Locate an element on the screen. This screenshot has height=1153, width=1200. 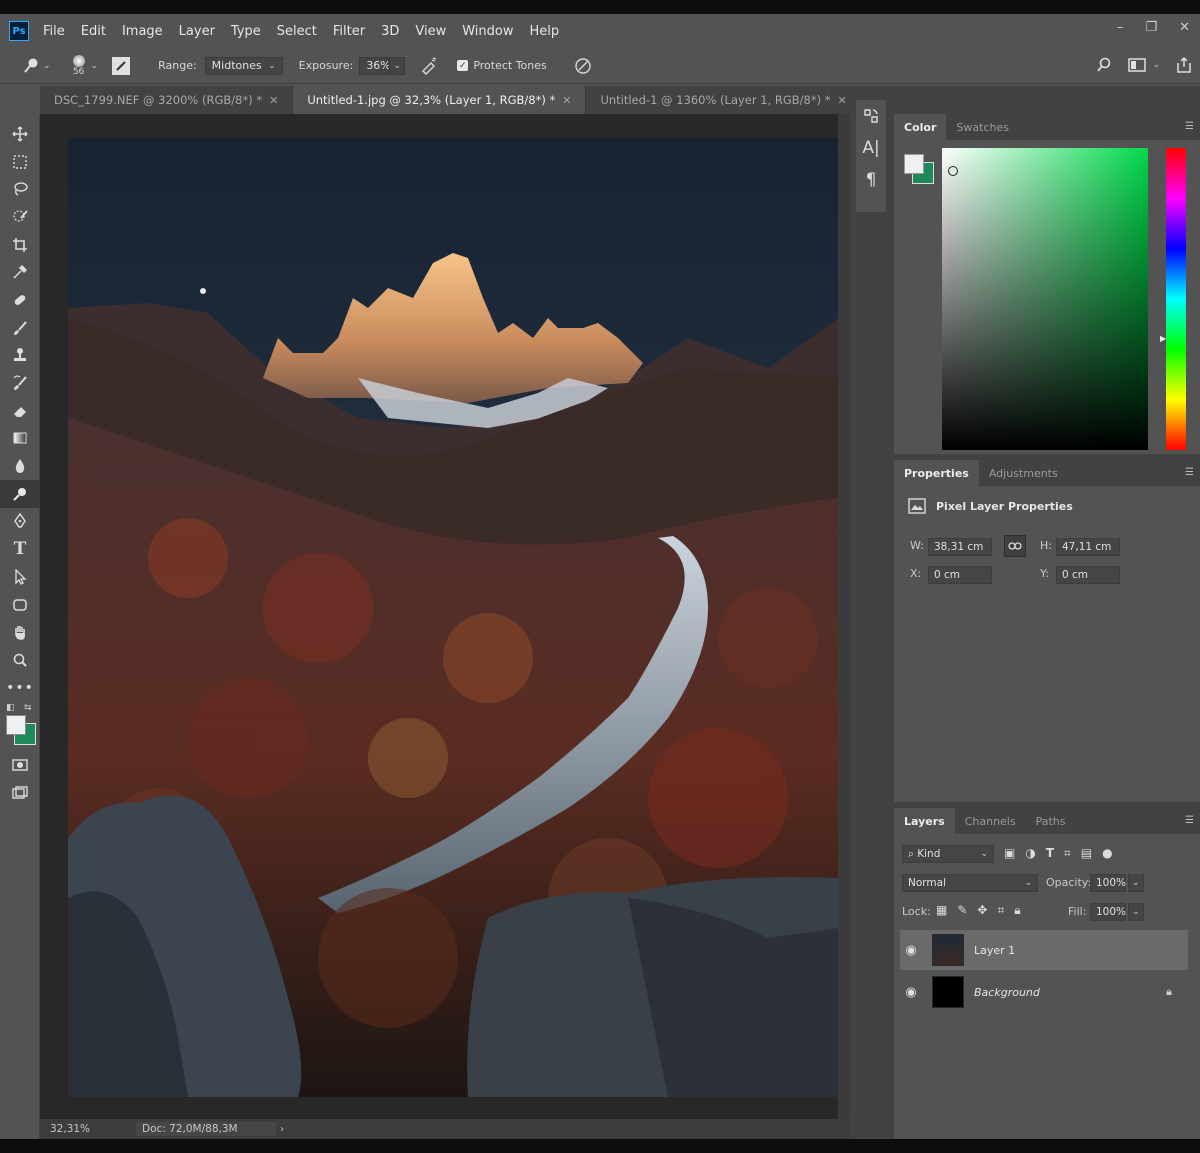
lasso-tool is located at coordinates (20, 189).